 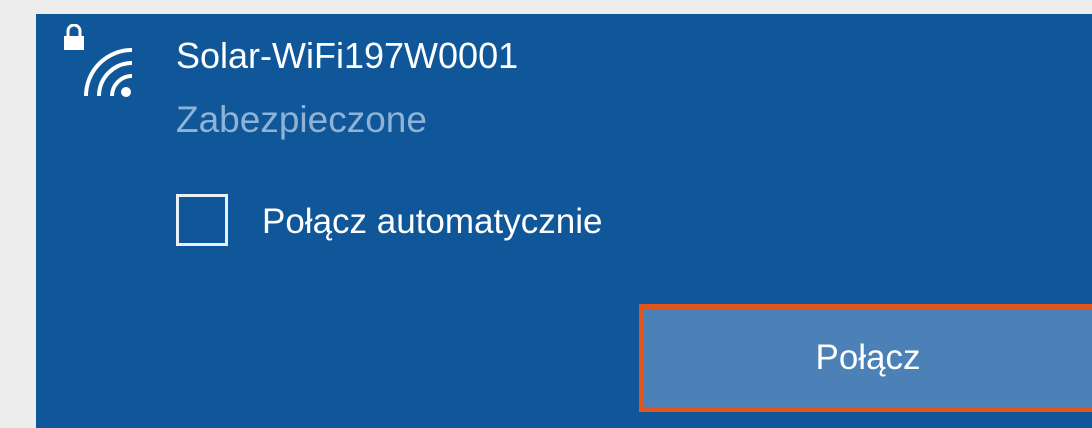 I want to click on connect-button: Połącz, so click(x=865, y=358).